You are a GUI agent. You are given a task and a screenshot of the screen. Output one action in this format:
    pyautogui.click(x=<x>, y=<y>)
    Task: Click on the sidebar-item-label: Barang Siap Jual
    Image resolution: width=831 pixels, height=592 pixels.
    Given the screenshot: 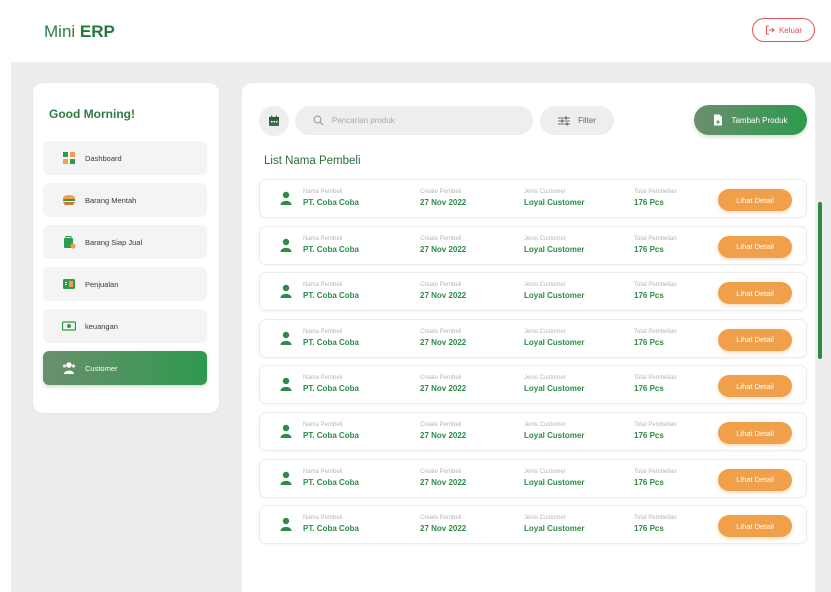 What is the action you would take?
    pyautogui.click(x=114, y=242)
    